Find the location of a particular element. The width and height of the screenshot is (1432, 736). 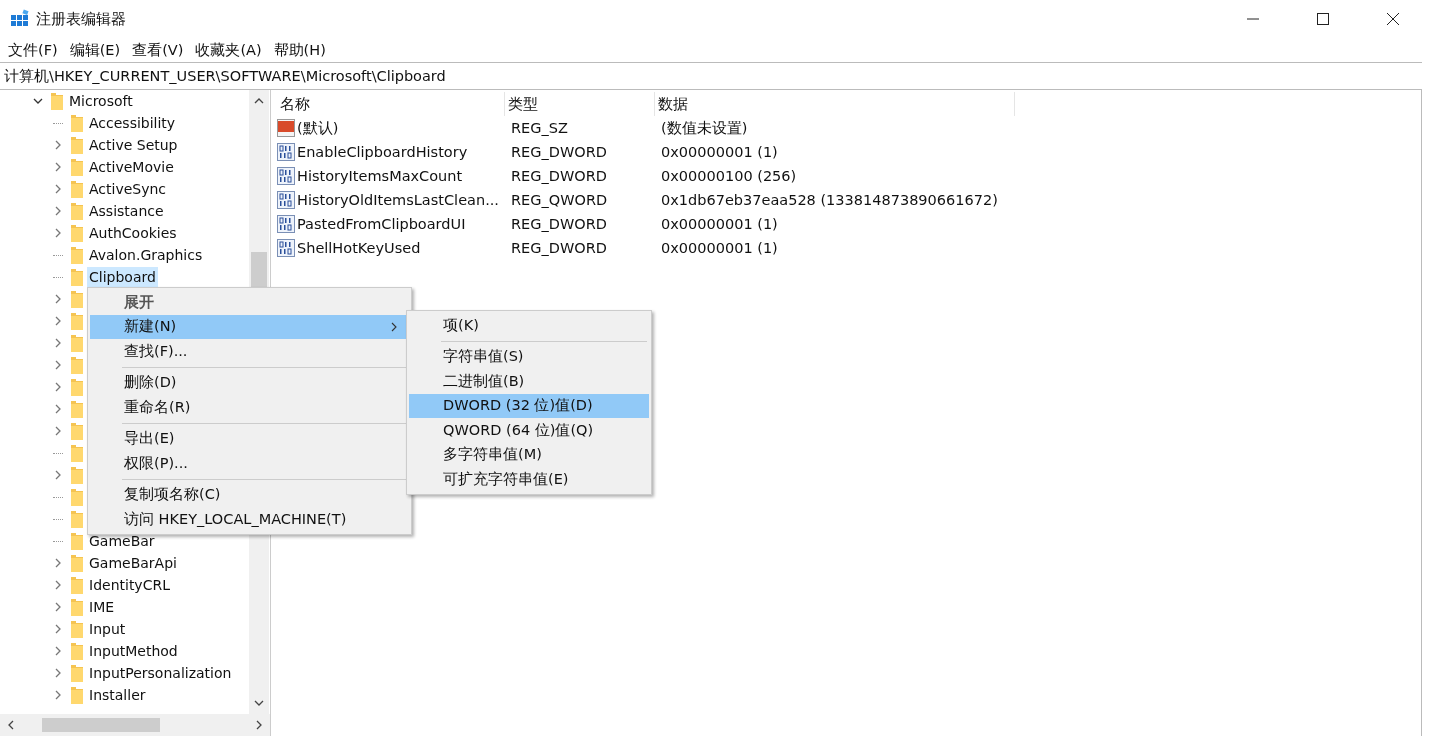

menu-item: 字符串值(S) is located at coordinates (529, 356).